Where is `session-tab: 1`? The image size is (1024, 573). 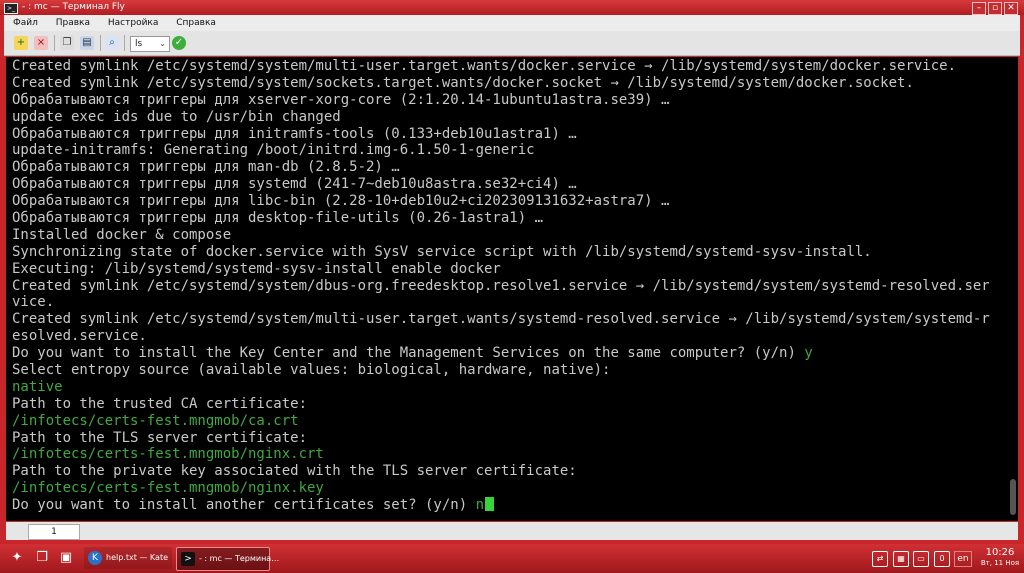 session-tab: 1 is located at coordinates (54, 532).